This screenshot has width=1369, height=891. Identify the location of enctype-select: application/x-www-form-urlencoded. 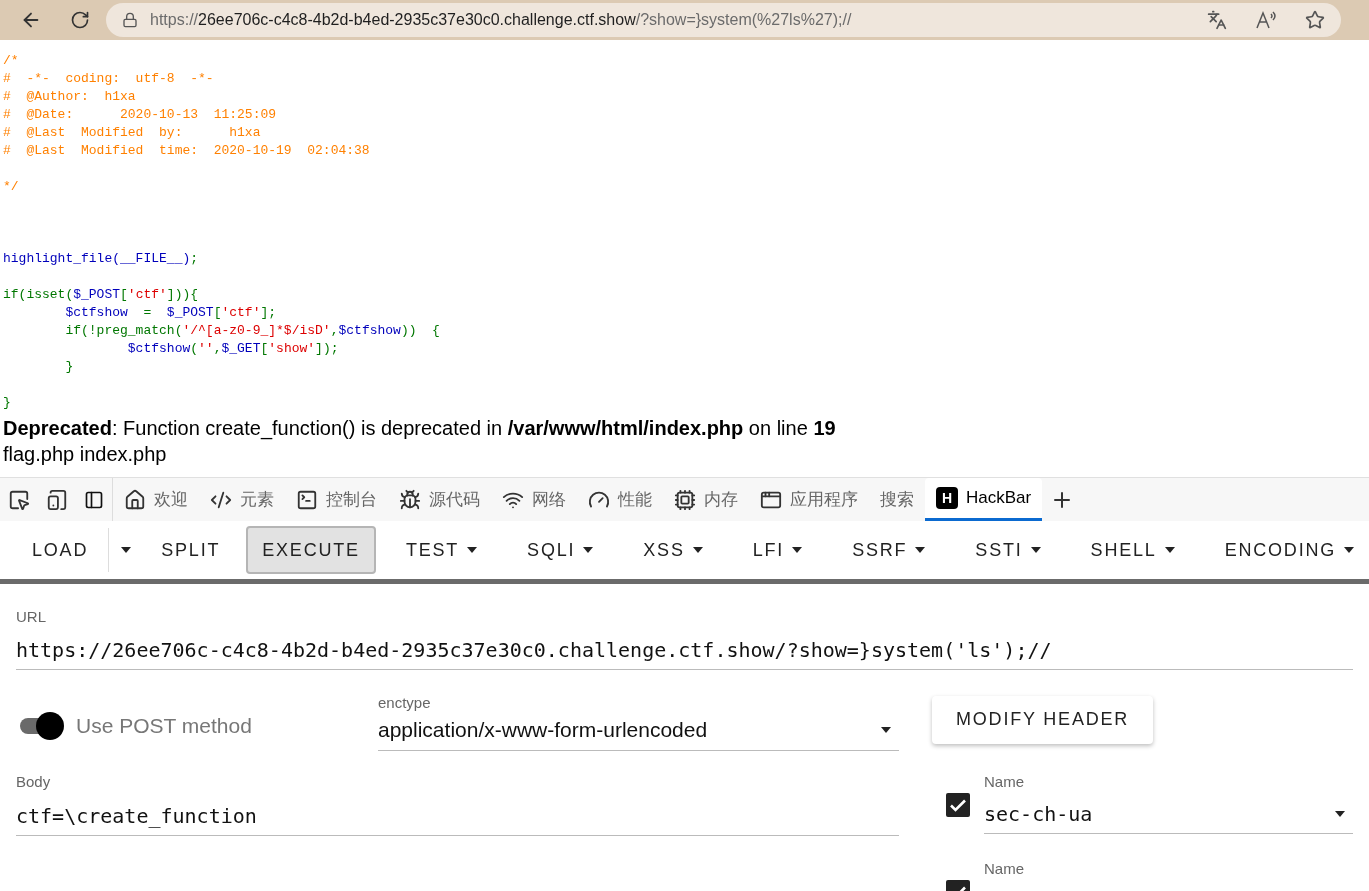
(638, 732).